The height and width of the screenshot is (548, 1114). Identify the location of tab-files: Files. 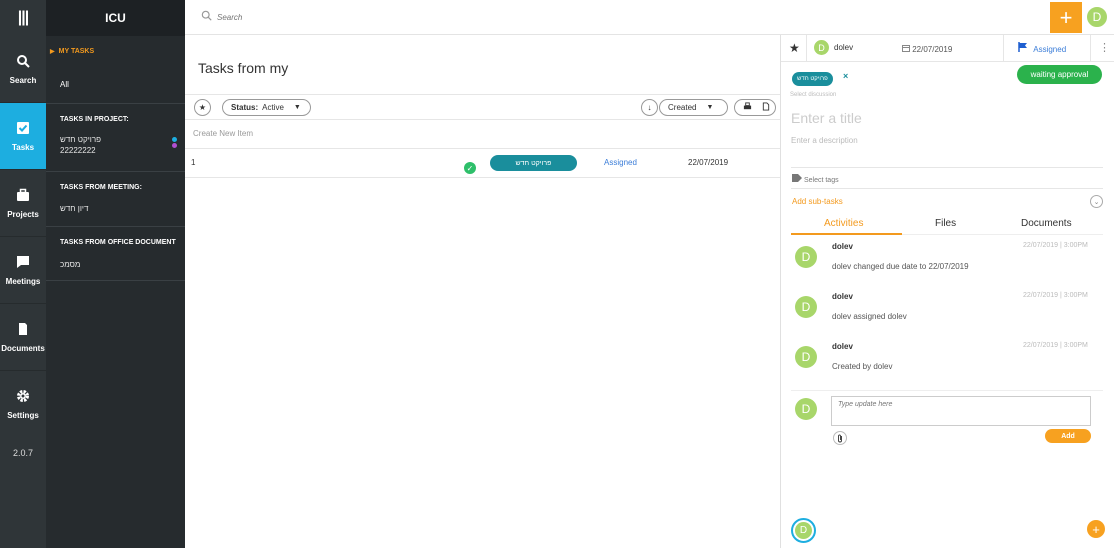
(945, 223).